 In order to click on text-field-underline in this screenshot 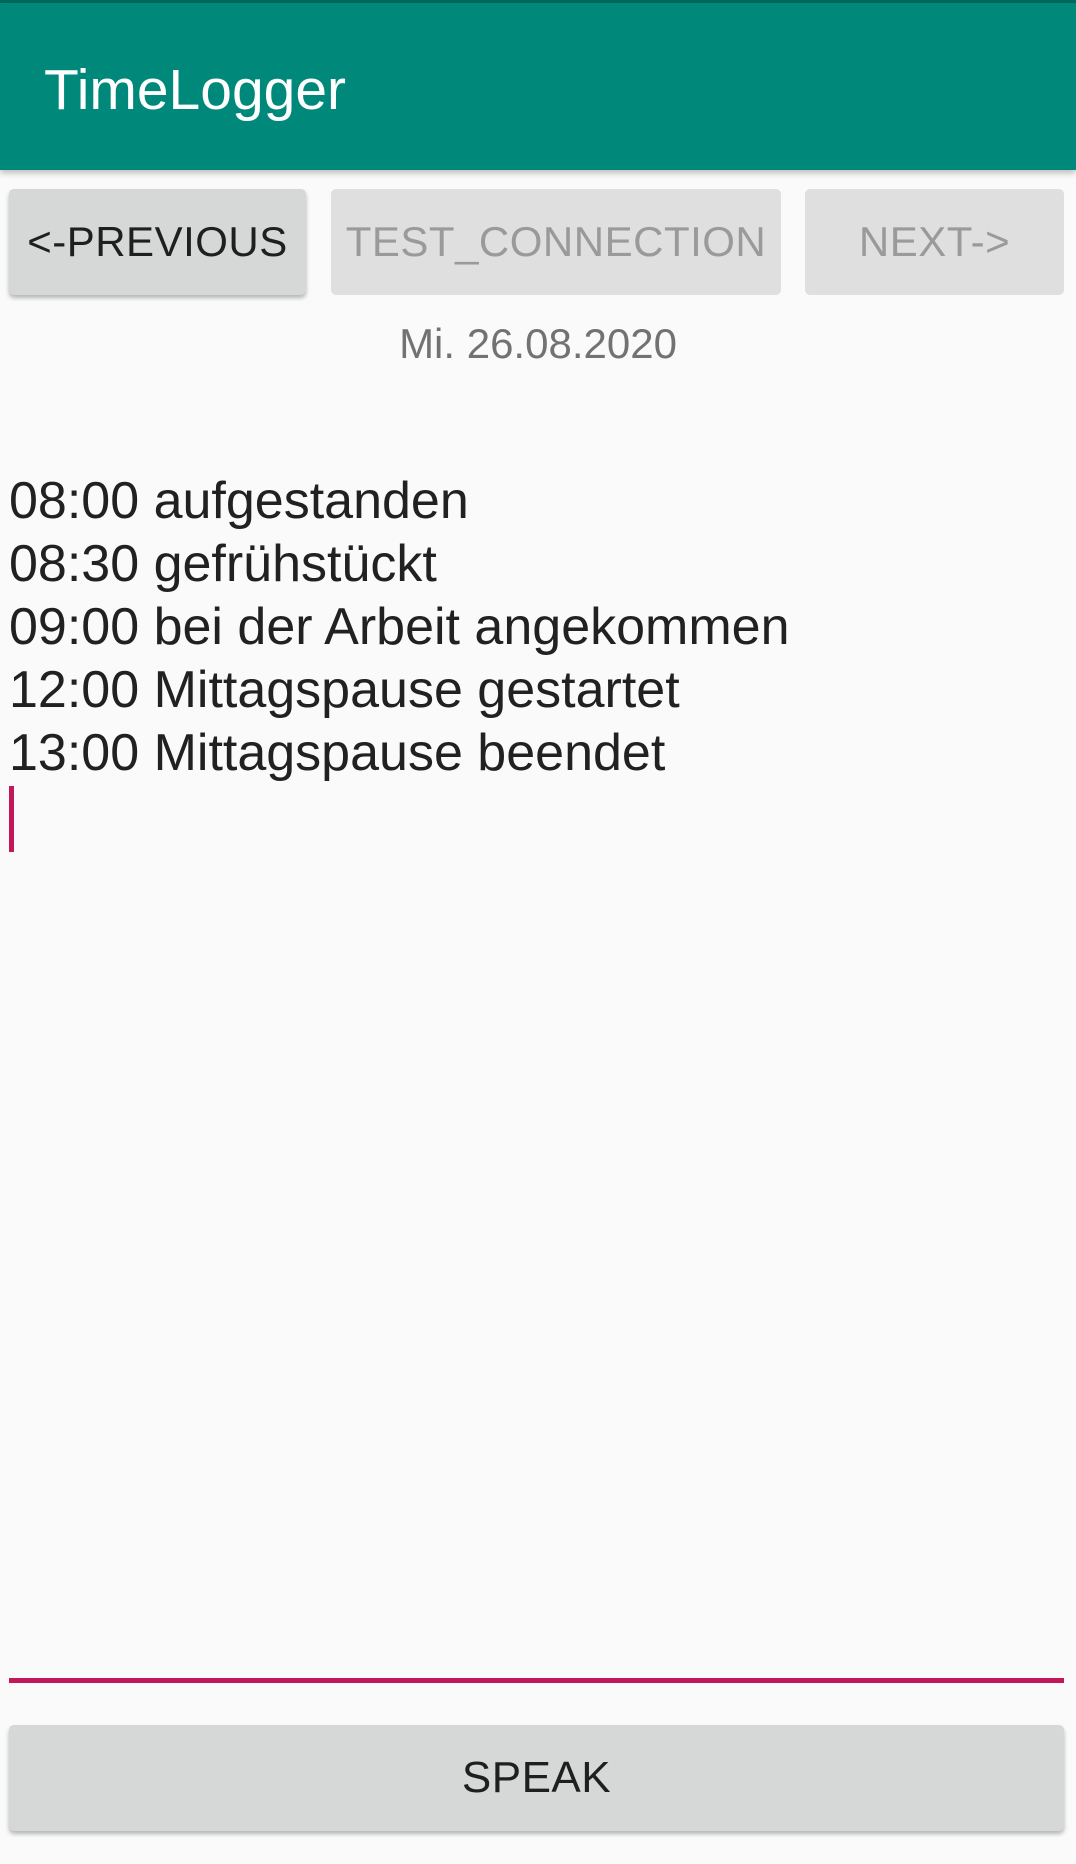, I will do `click(536, 1680)`.